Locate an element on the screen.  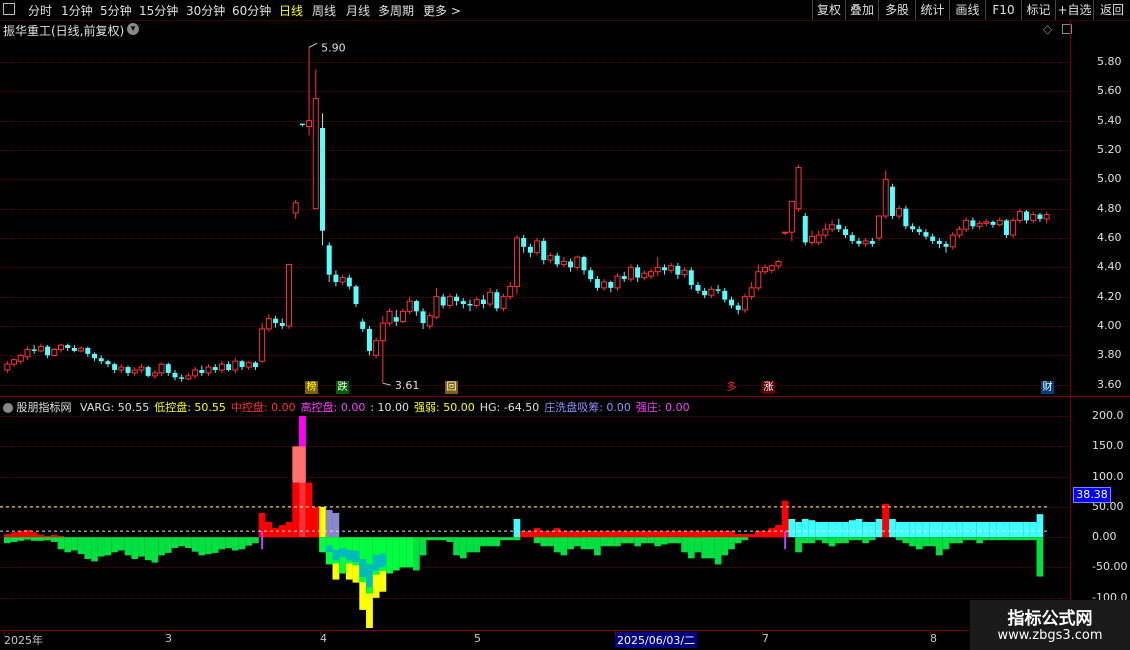
price-axis-label: 4.40 is located at coordinates (1109, 267).